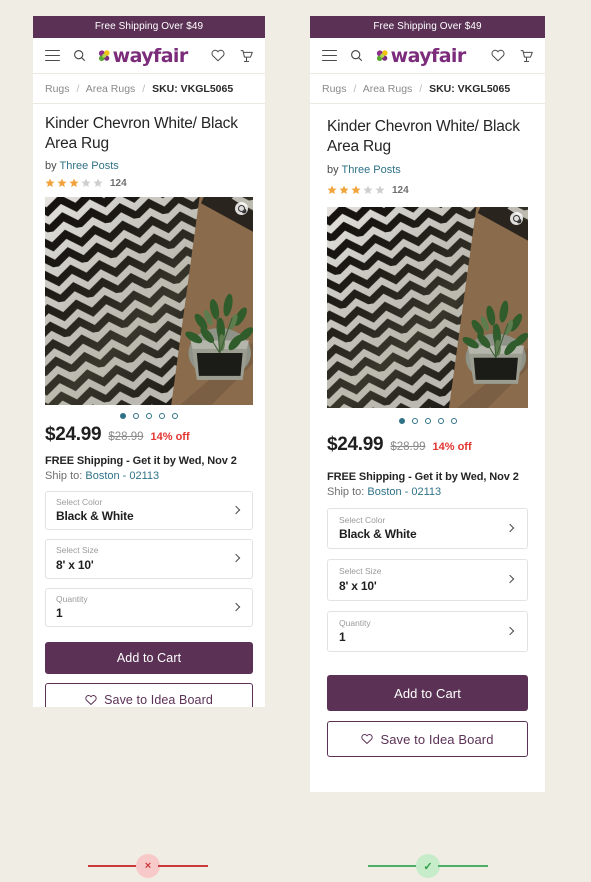  I want to click on pass-rail-right, so click(463, 866).